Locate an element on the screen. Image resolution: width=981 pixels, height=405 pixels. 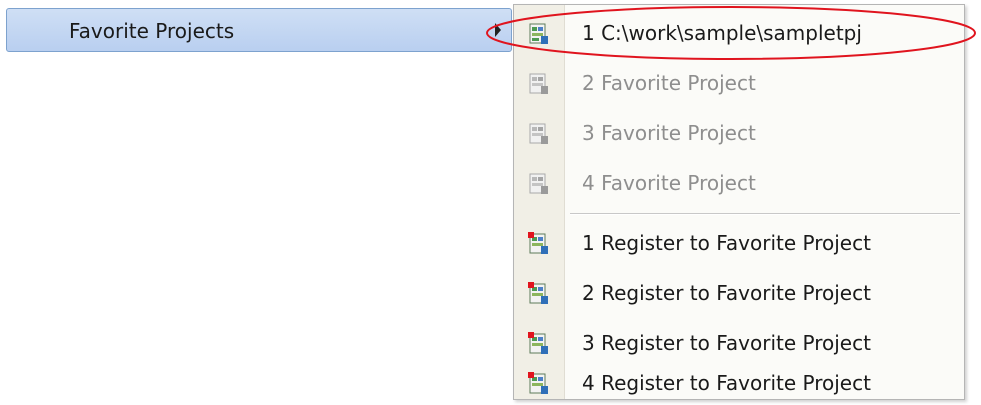
menu-item-favorite-1: 1 C:\work\sample\sampletpj is located at coordinates (739, 33).